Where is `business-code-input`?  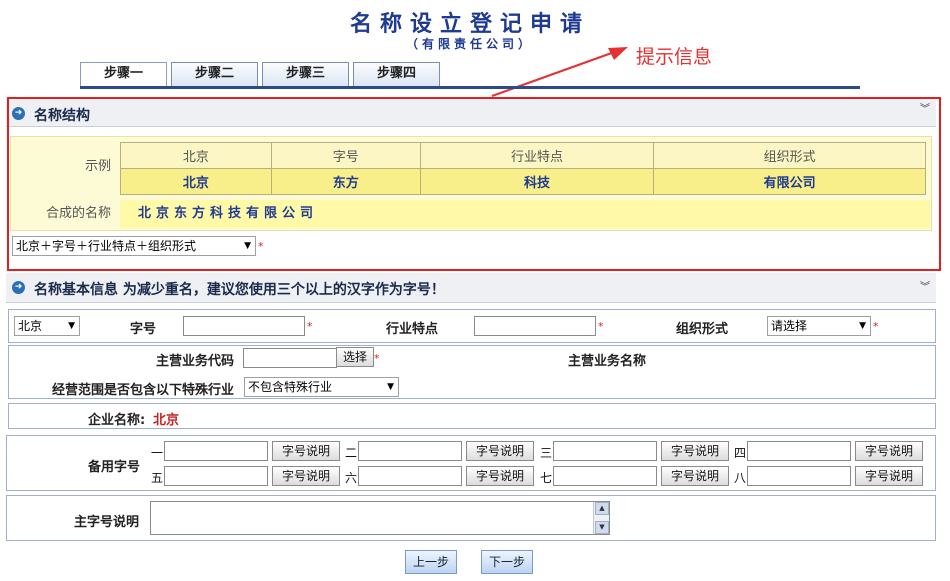
business-code-input is located at coordinates (290, 358).